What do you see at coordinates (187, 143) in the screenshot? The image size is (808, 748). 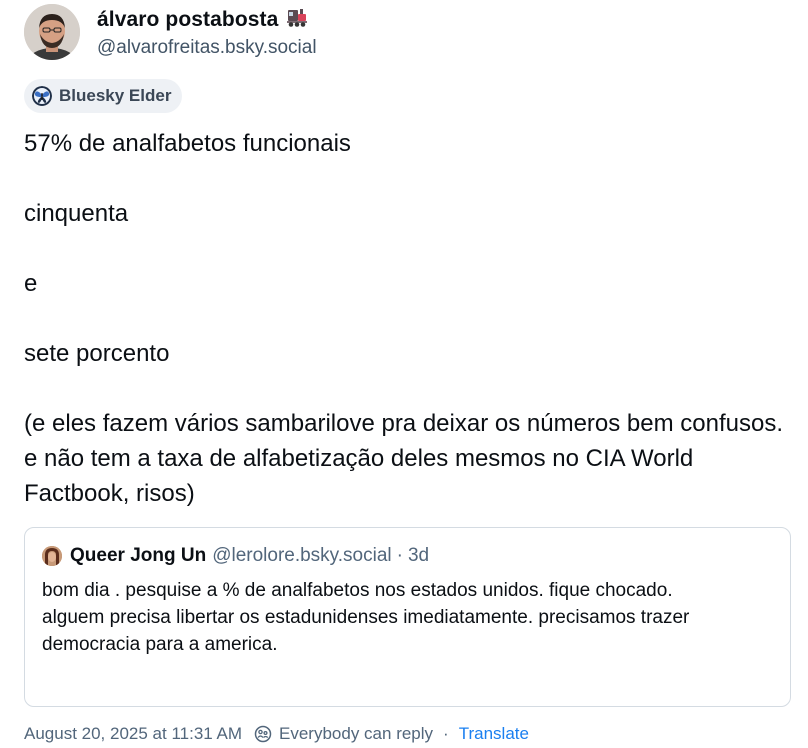 I see `post-paragraph: 57% de analfabetos funcionais` at bounding box center [187, 143].